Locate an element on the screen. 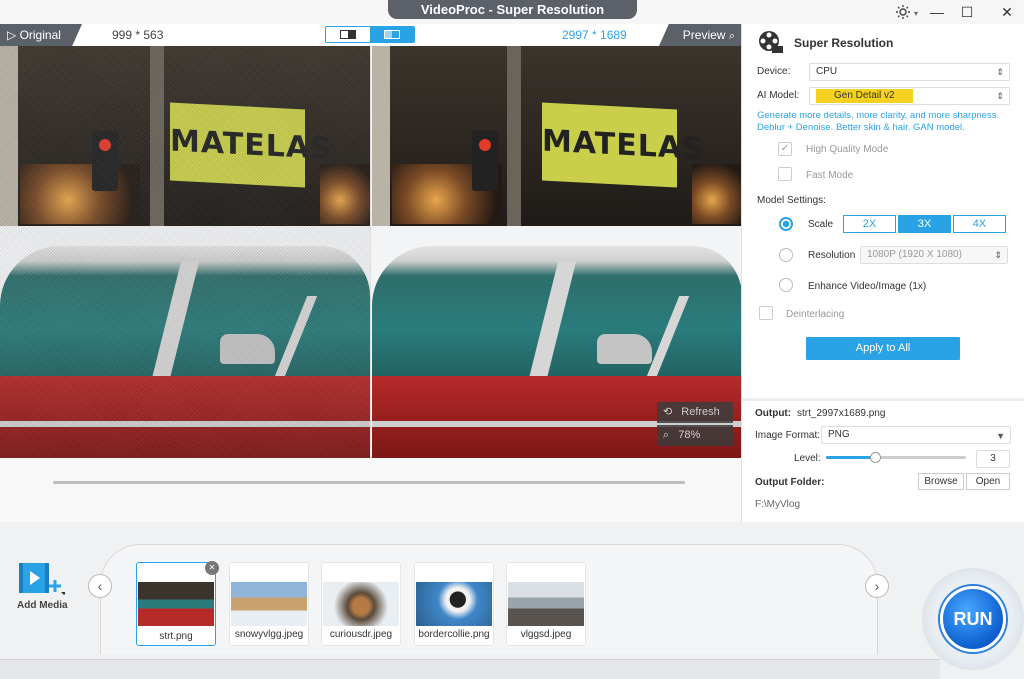 The image size is (1024, 679). split-view-icon is located at coordinates (392, 34).